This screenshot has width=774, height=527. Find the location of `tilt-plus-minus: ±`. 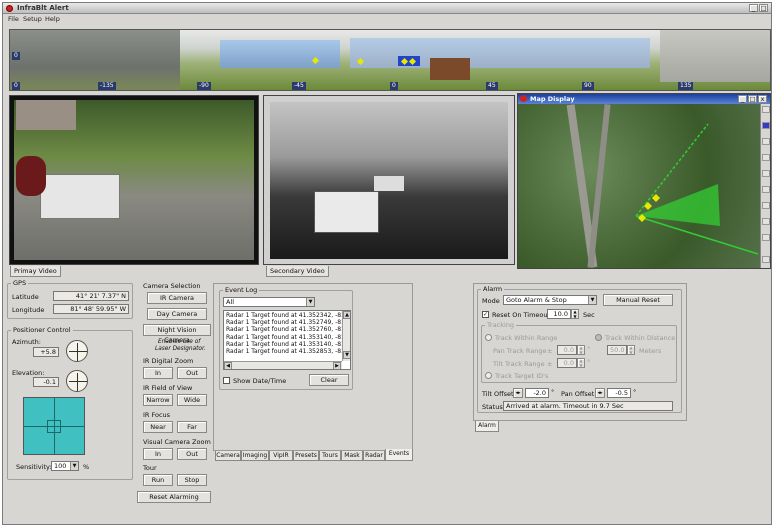

tilt-plus-minus: ± is located at coordinates (550, 364).